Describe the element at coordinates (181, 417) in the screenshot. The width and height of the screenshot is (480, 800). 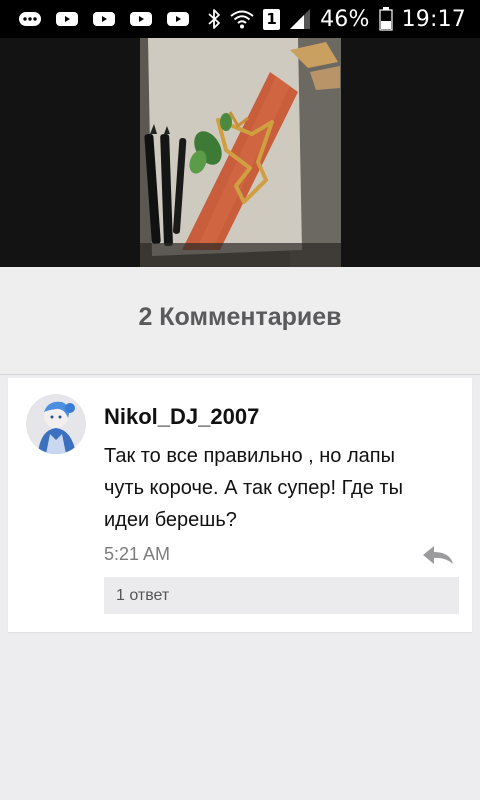
I see `comment-author: Nikol_DJ_2007` at that location.